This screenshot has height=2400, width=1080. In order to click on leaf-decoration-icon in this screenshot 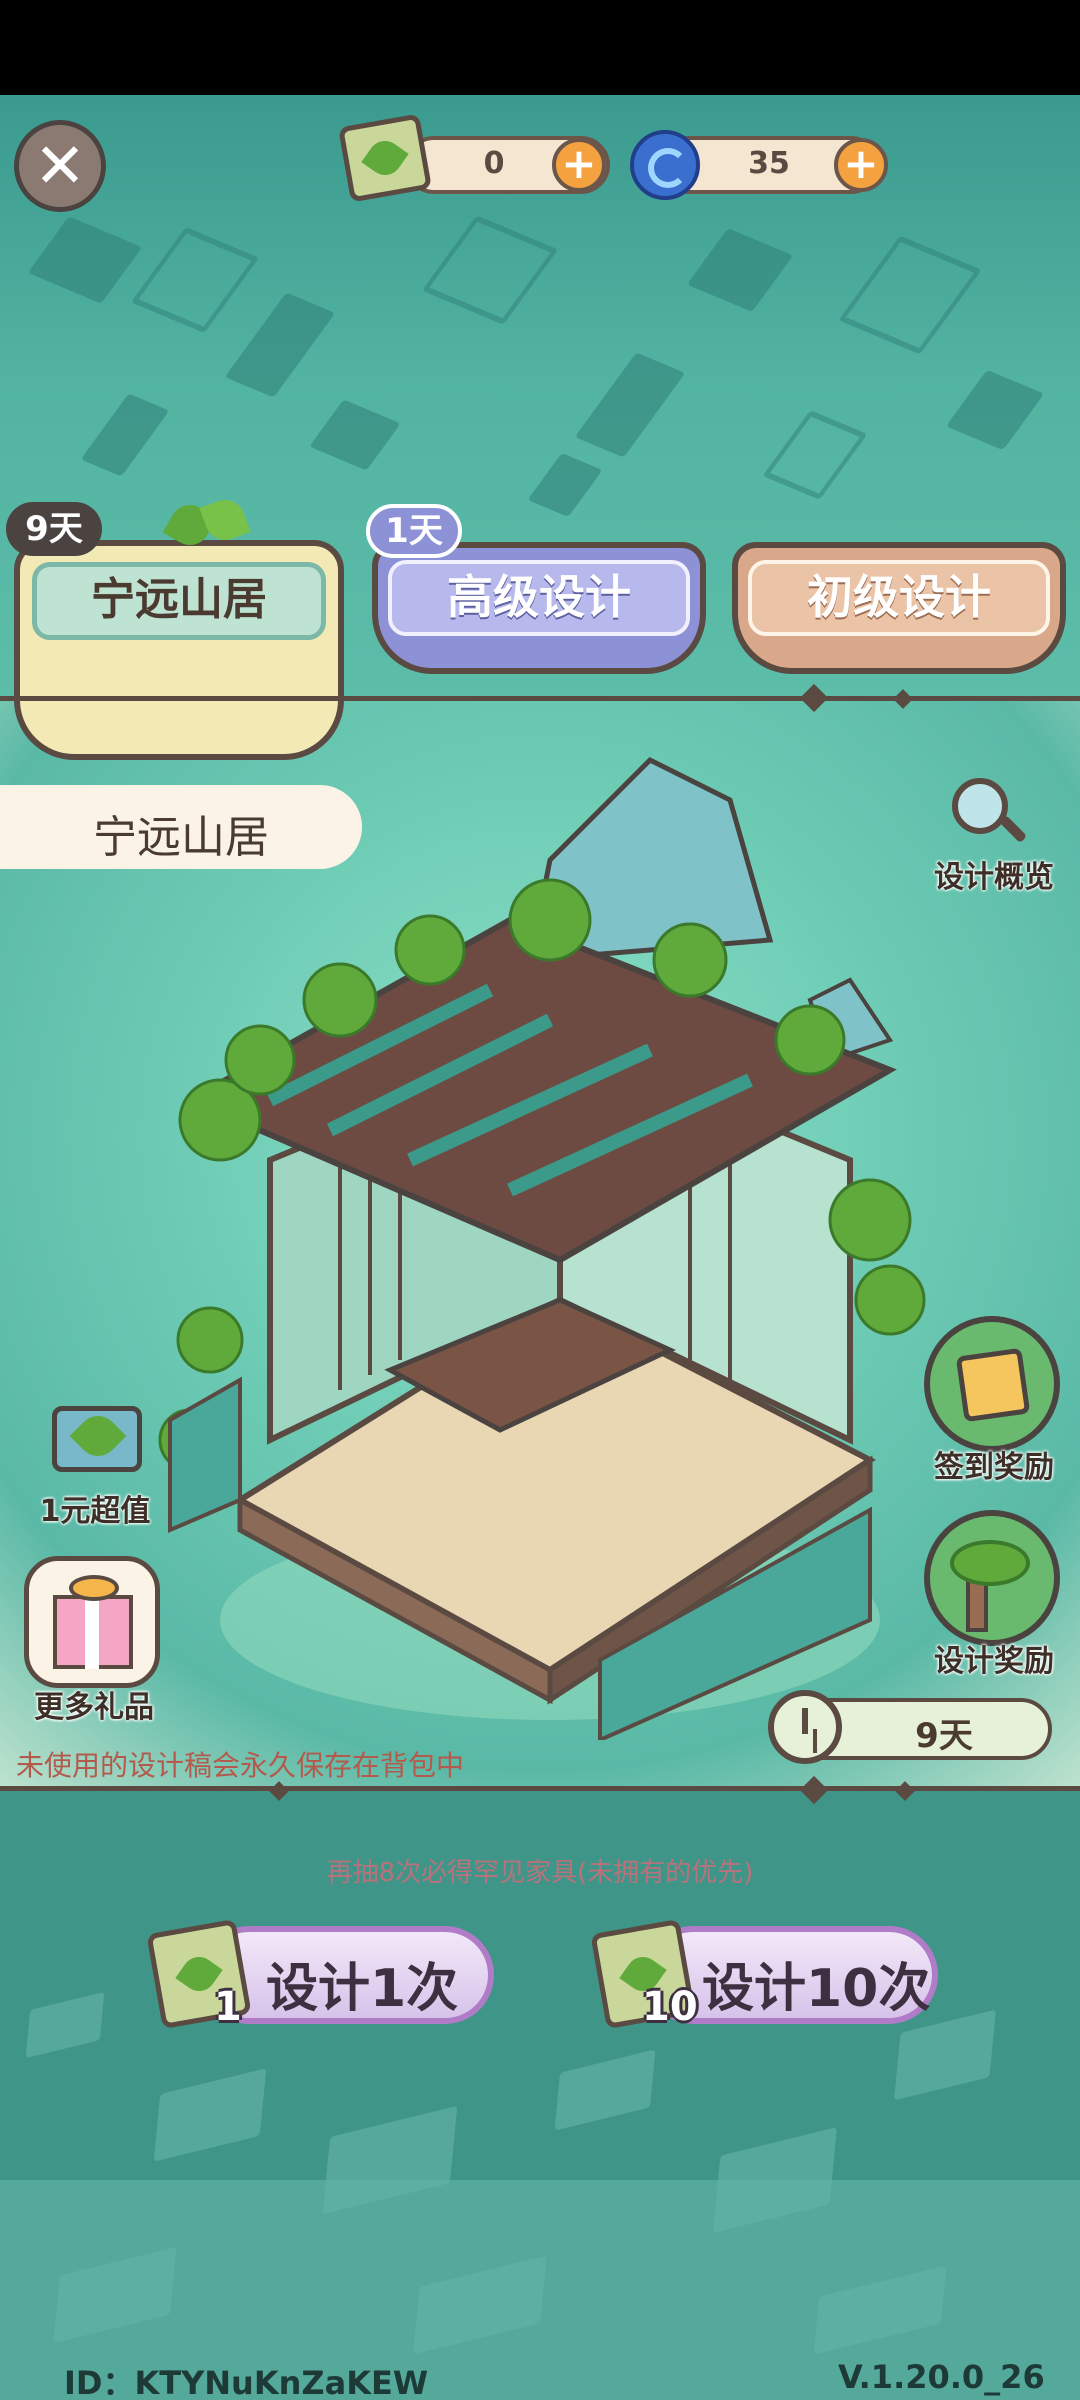, I will do `click(210, 524)`.